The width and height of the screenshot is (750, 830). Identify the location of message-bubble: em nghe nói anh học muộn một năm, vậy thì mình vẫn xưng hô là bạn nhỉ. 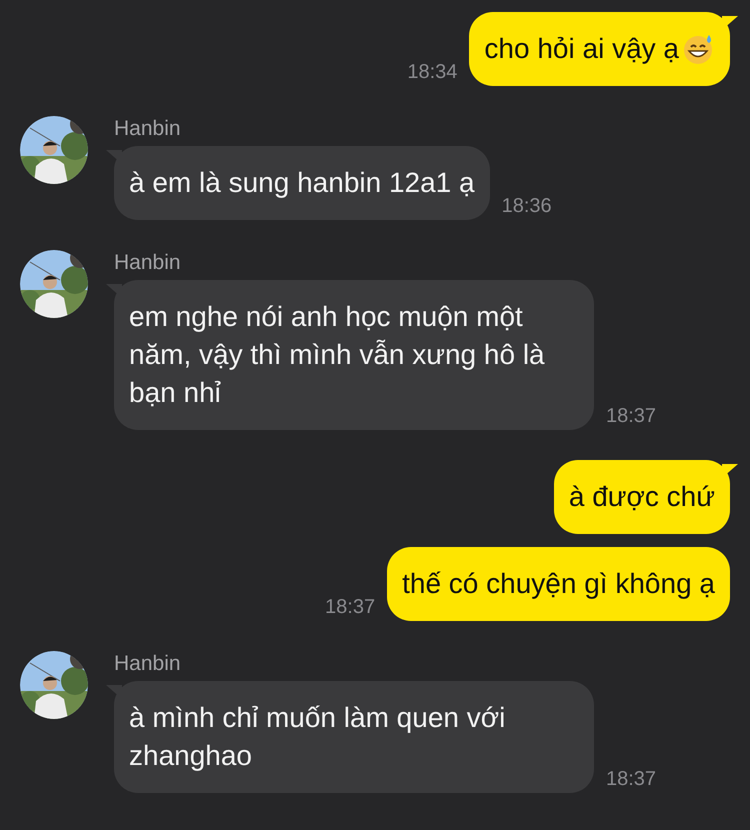
(354, 355).